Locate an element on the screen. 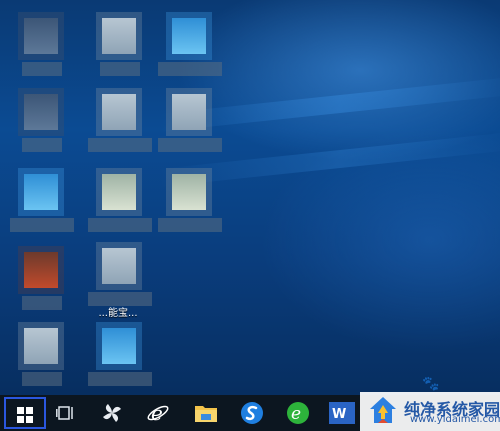 The width and height of the screenshot is (500, 431). task-view-button is located at coordinates (66, 413).